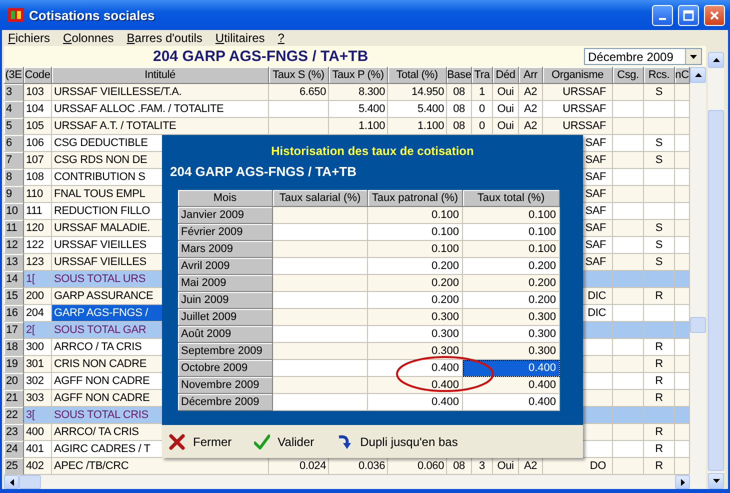 This screenshot has height=493, width=730. Describe the element at coordinates (397, 442) in the screenshot. I see `copy-down-button: Dupli jusqu'en bas` at that location.